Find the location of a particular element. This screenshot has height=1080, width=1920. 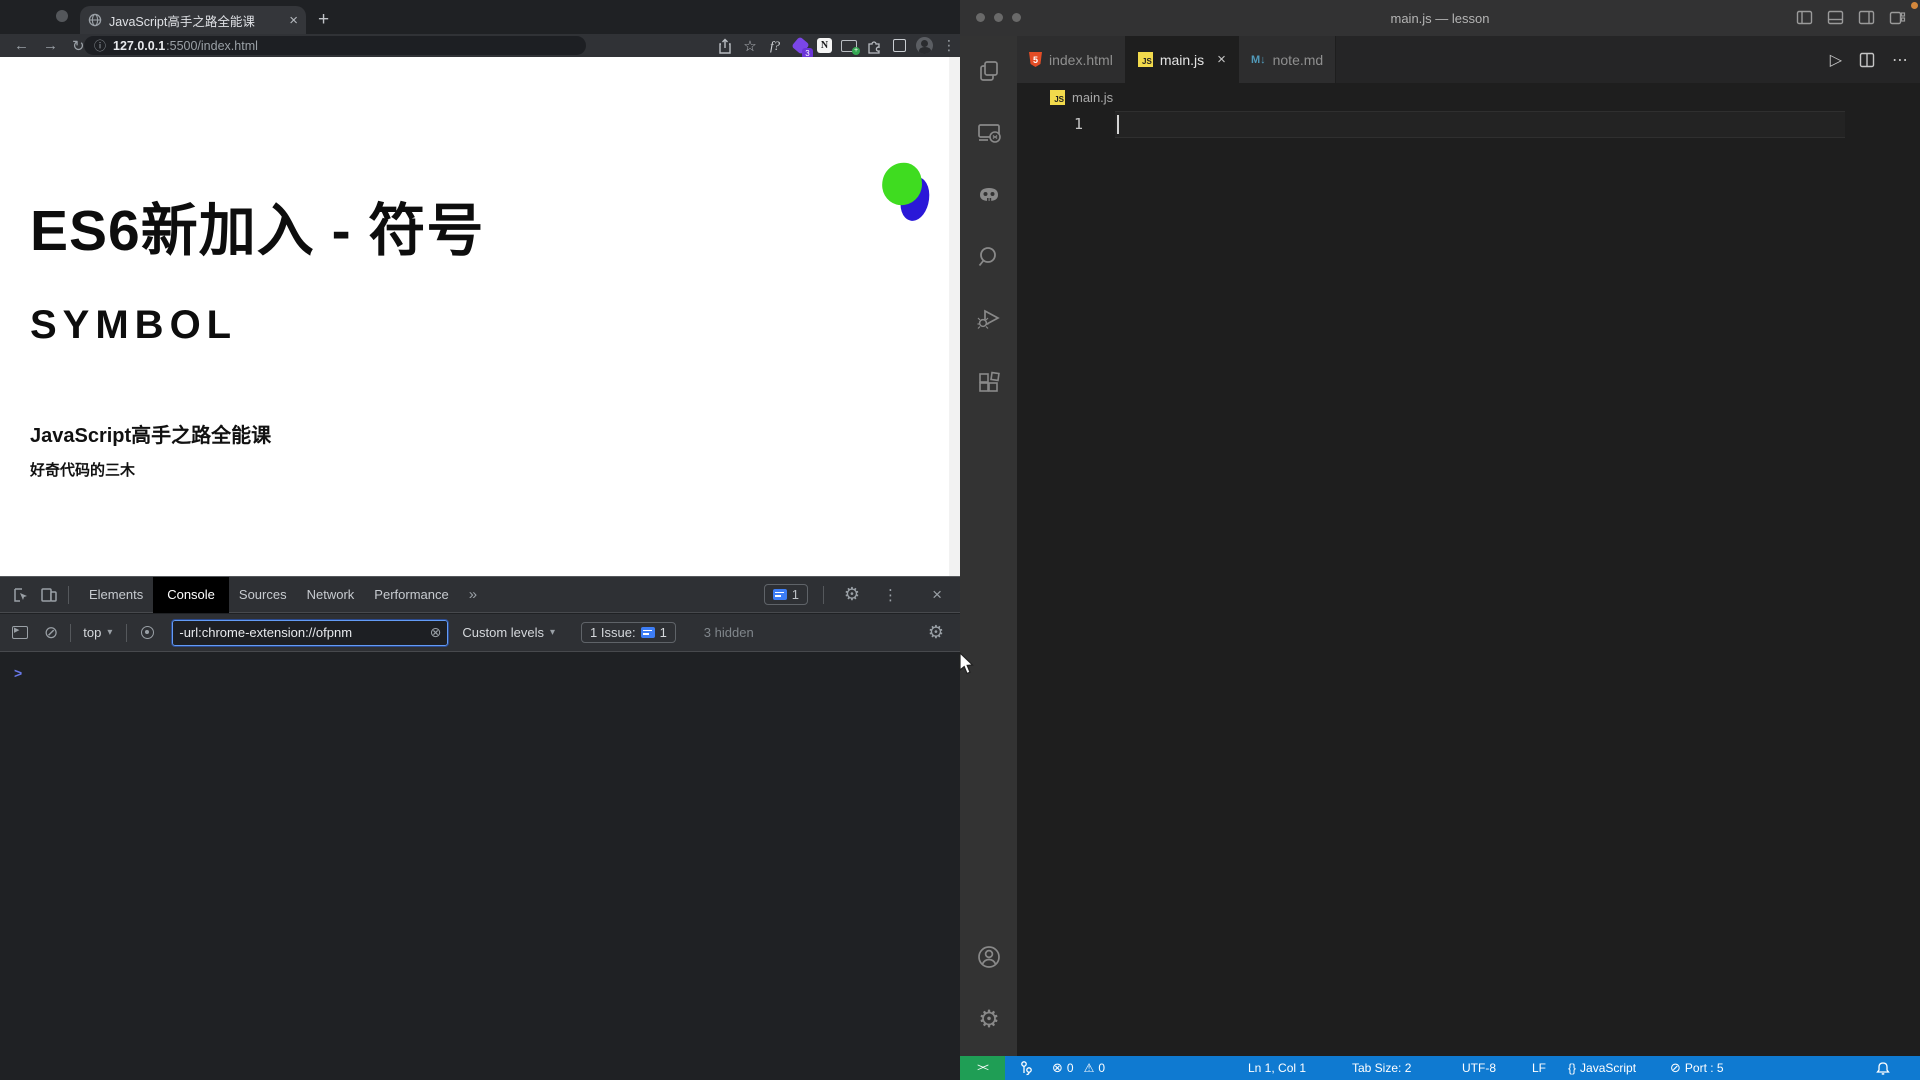

extension-fq-icon: f? is located at coordinates (775, 46).